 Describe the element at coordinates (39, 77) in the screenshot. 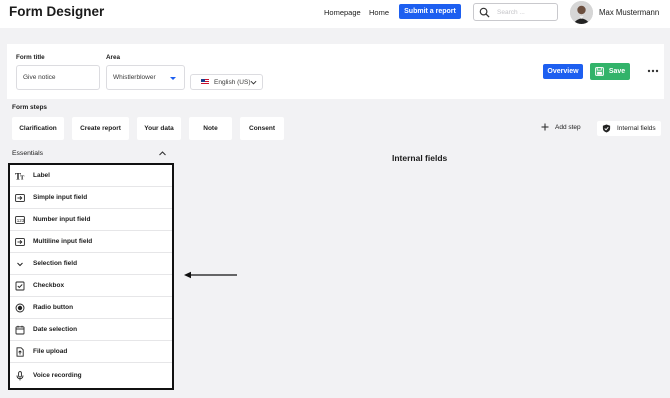

I see `form-title-value: Give notice` at that location.